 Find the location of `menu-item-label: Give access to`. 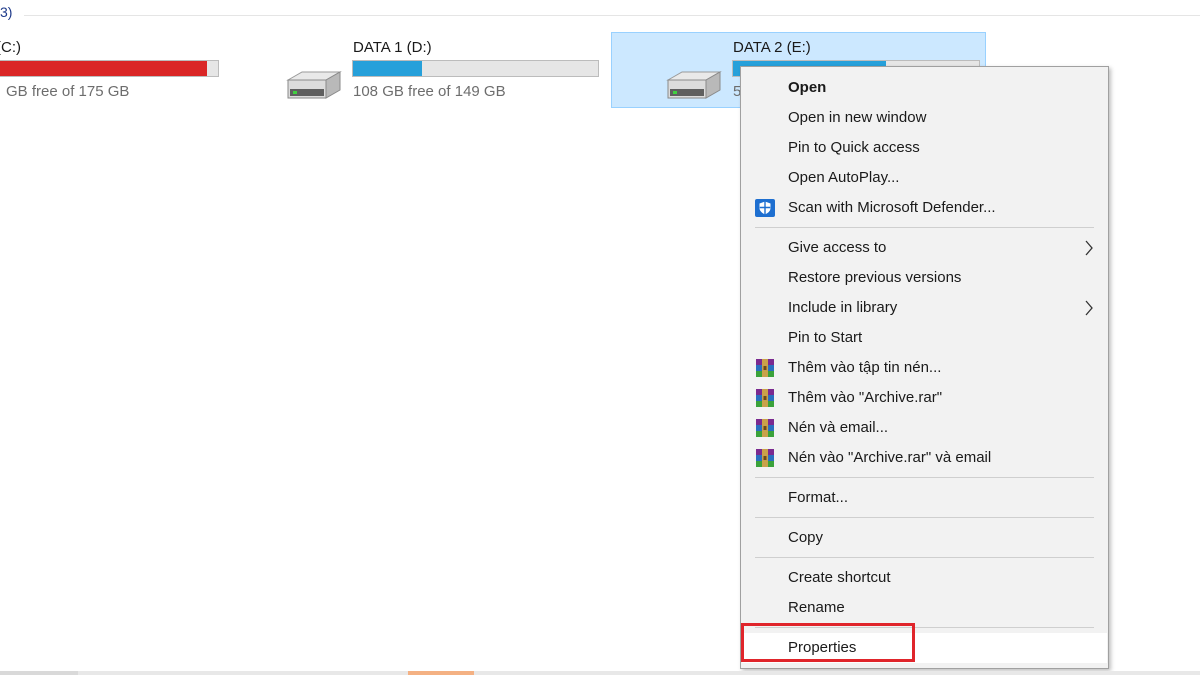

menu-item-label: Give access to is located at coordinates (837, 247).